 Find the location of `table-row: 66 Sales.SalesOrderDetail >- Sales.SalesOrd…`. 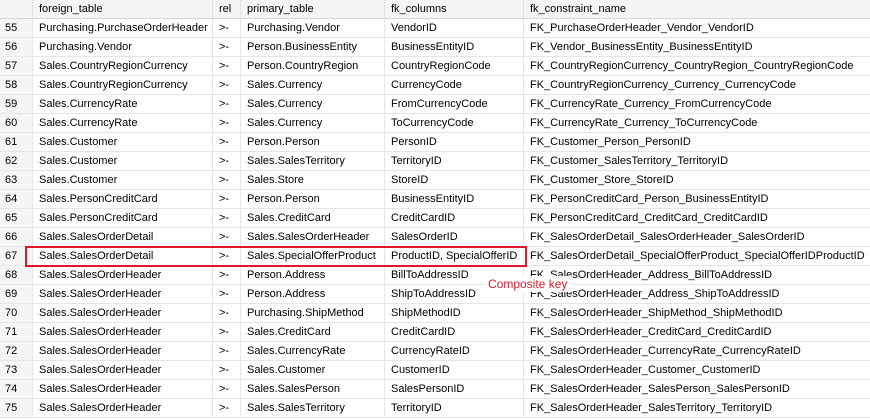

table-row: 66 Sales.SalesOrderDetail >- Sales.SalesOrd… is located at coordinates (435, 237).